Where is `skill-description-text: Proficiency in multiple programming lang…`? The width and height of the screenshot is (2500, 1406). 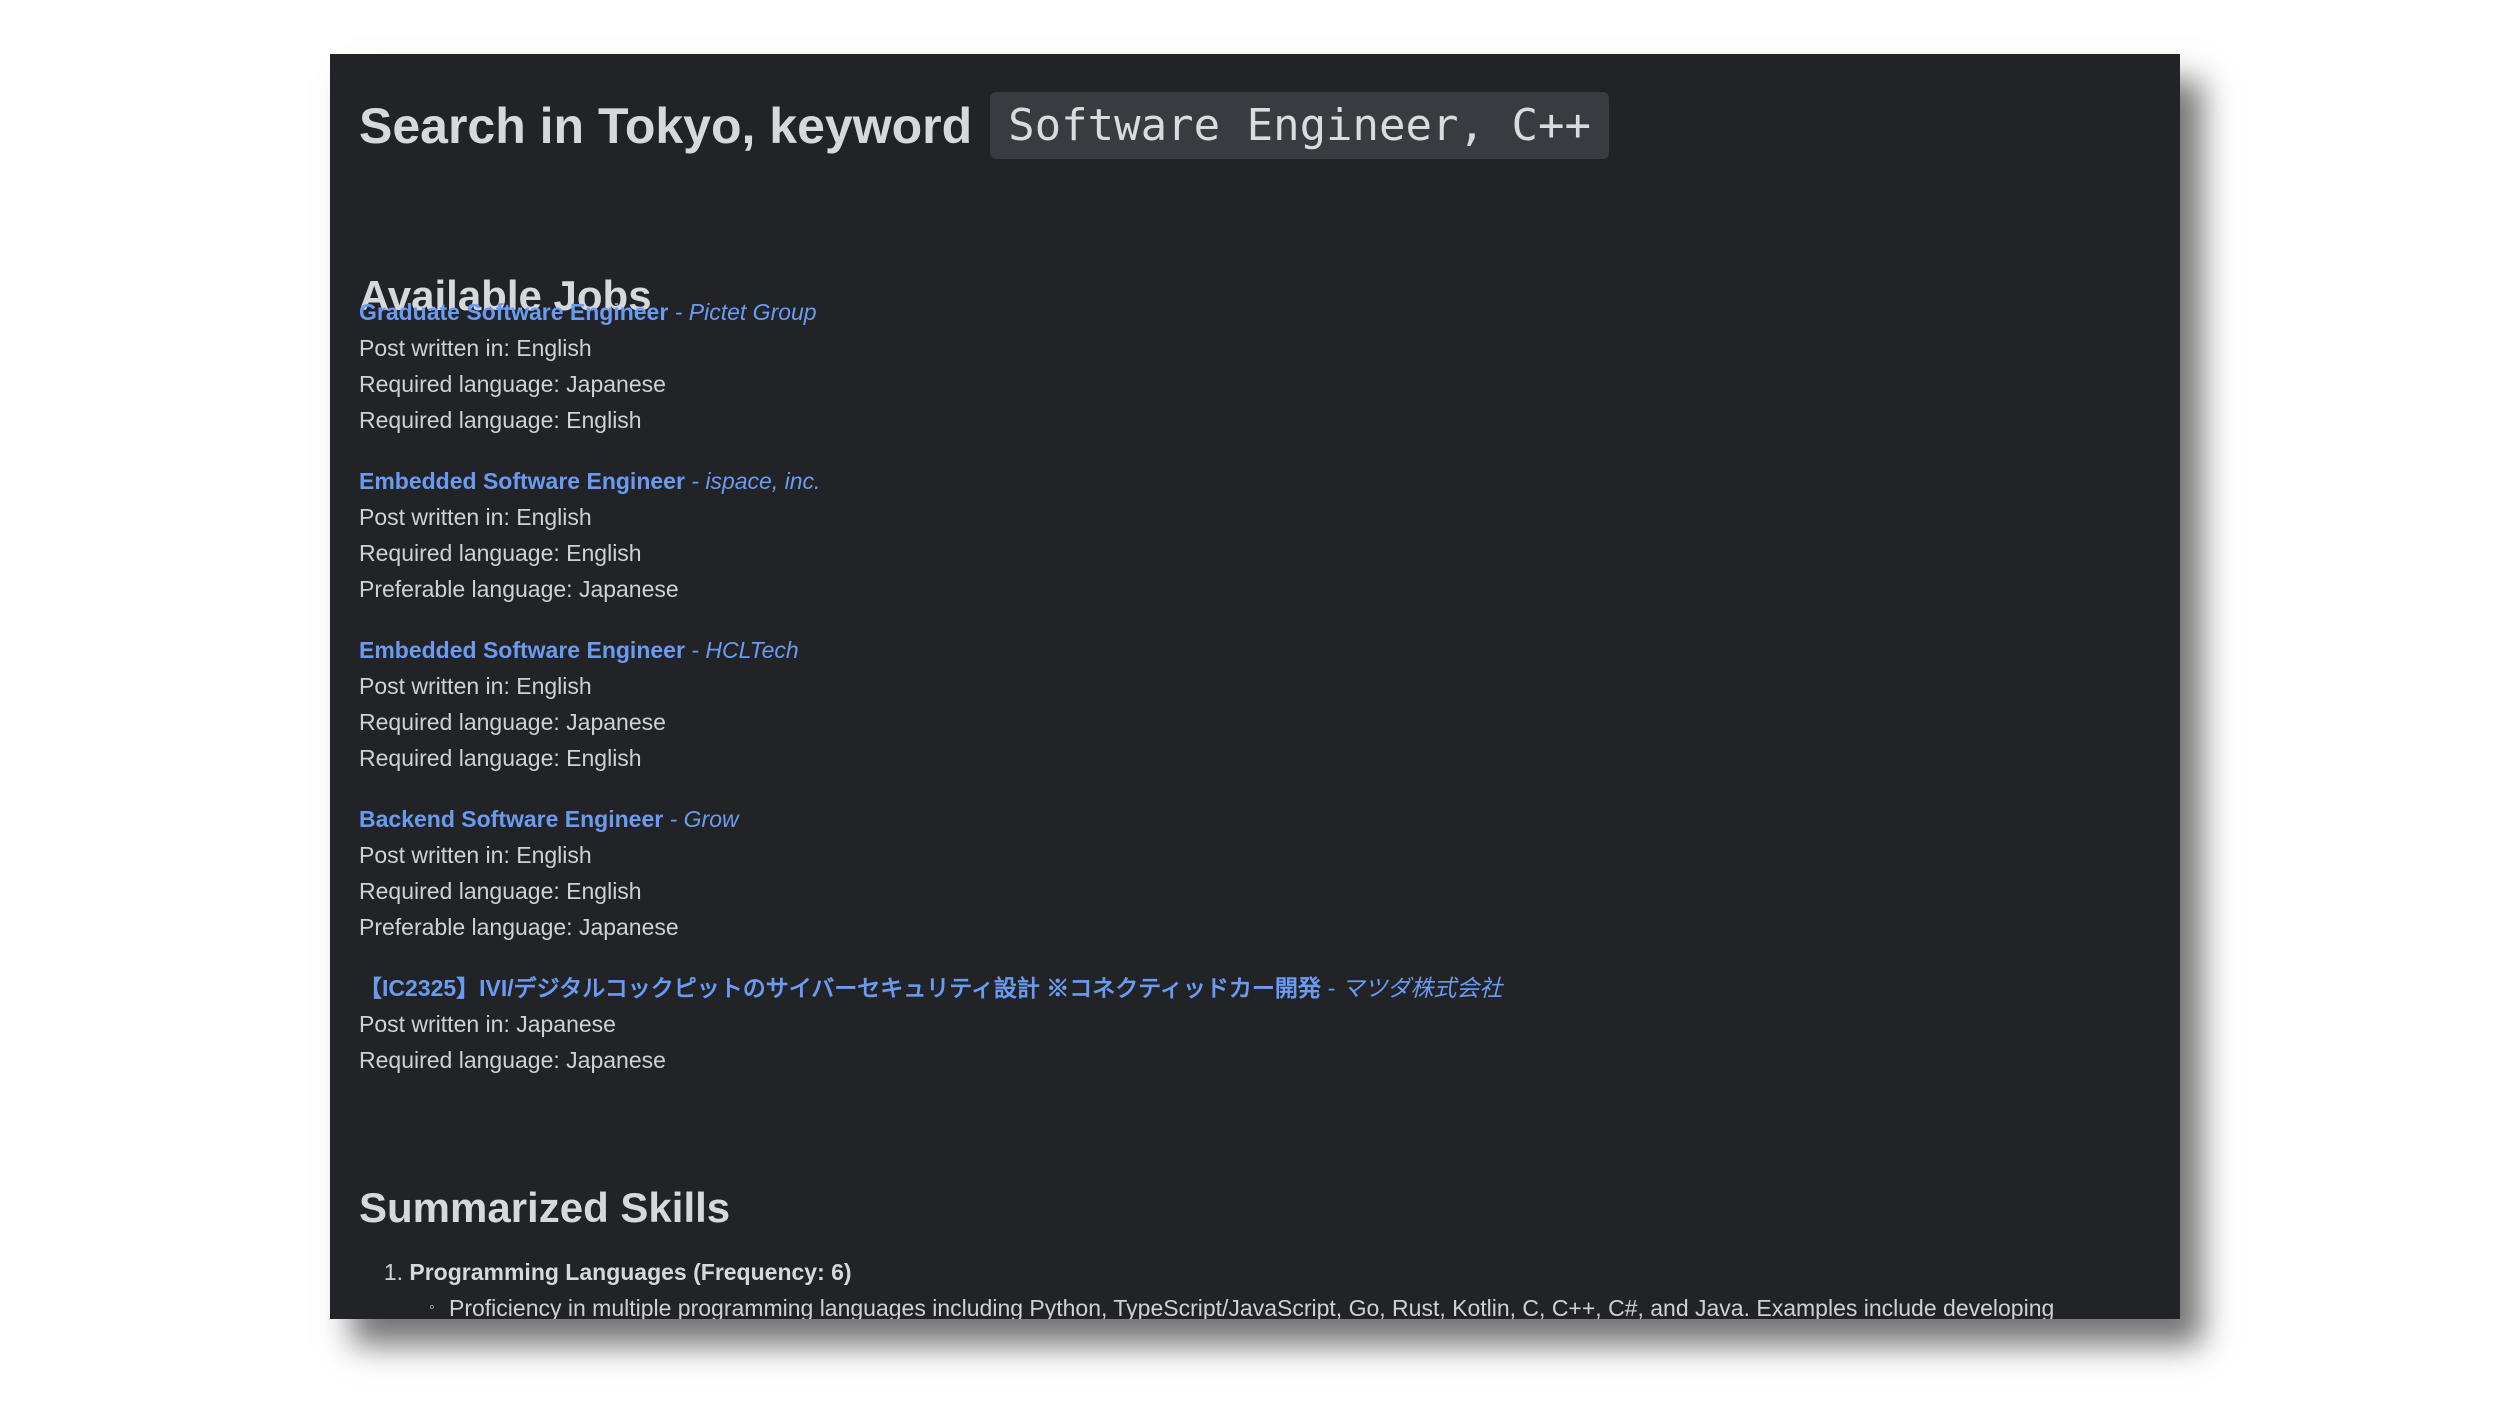 skill-description-text: Proficiency in multiple programming lang… is located at coordinates (1252, 1307).